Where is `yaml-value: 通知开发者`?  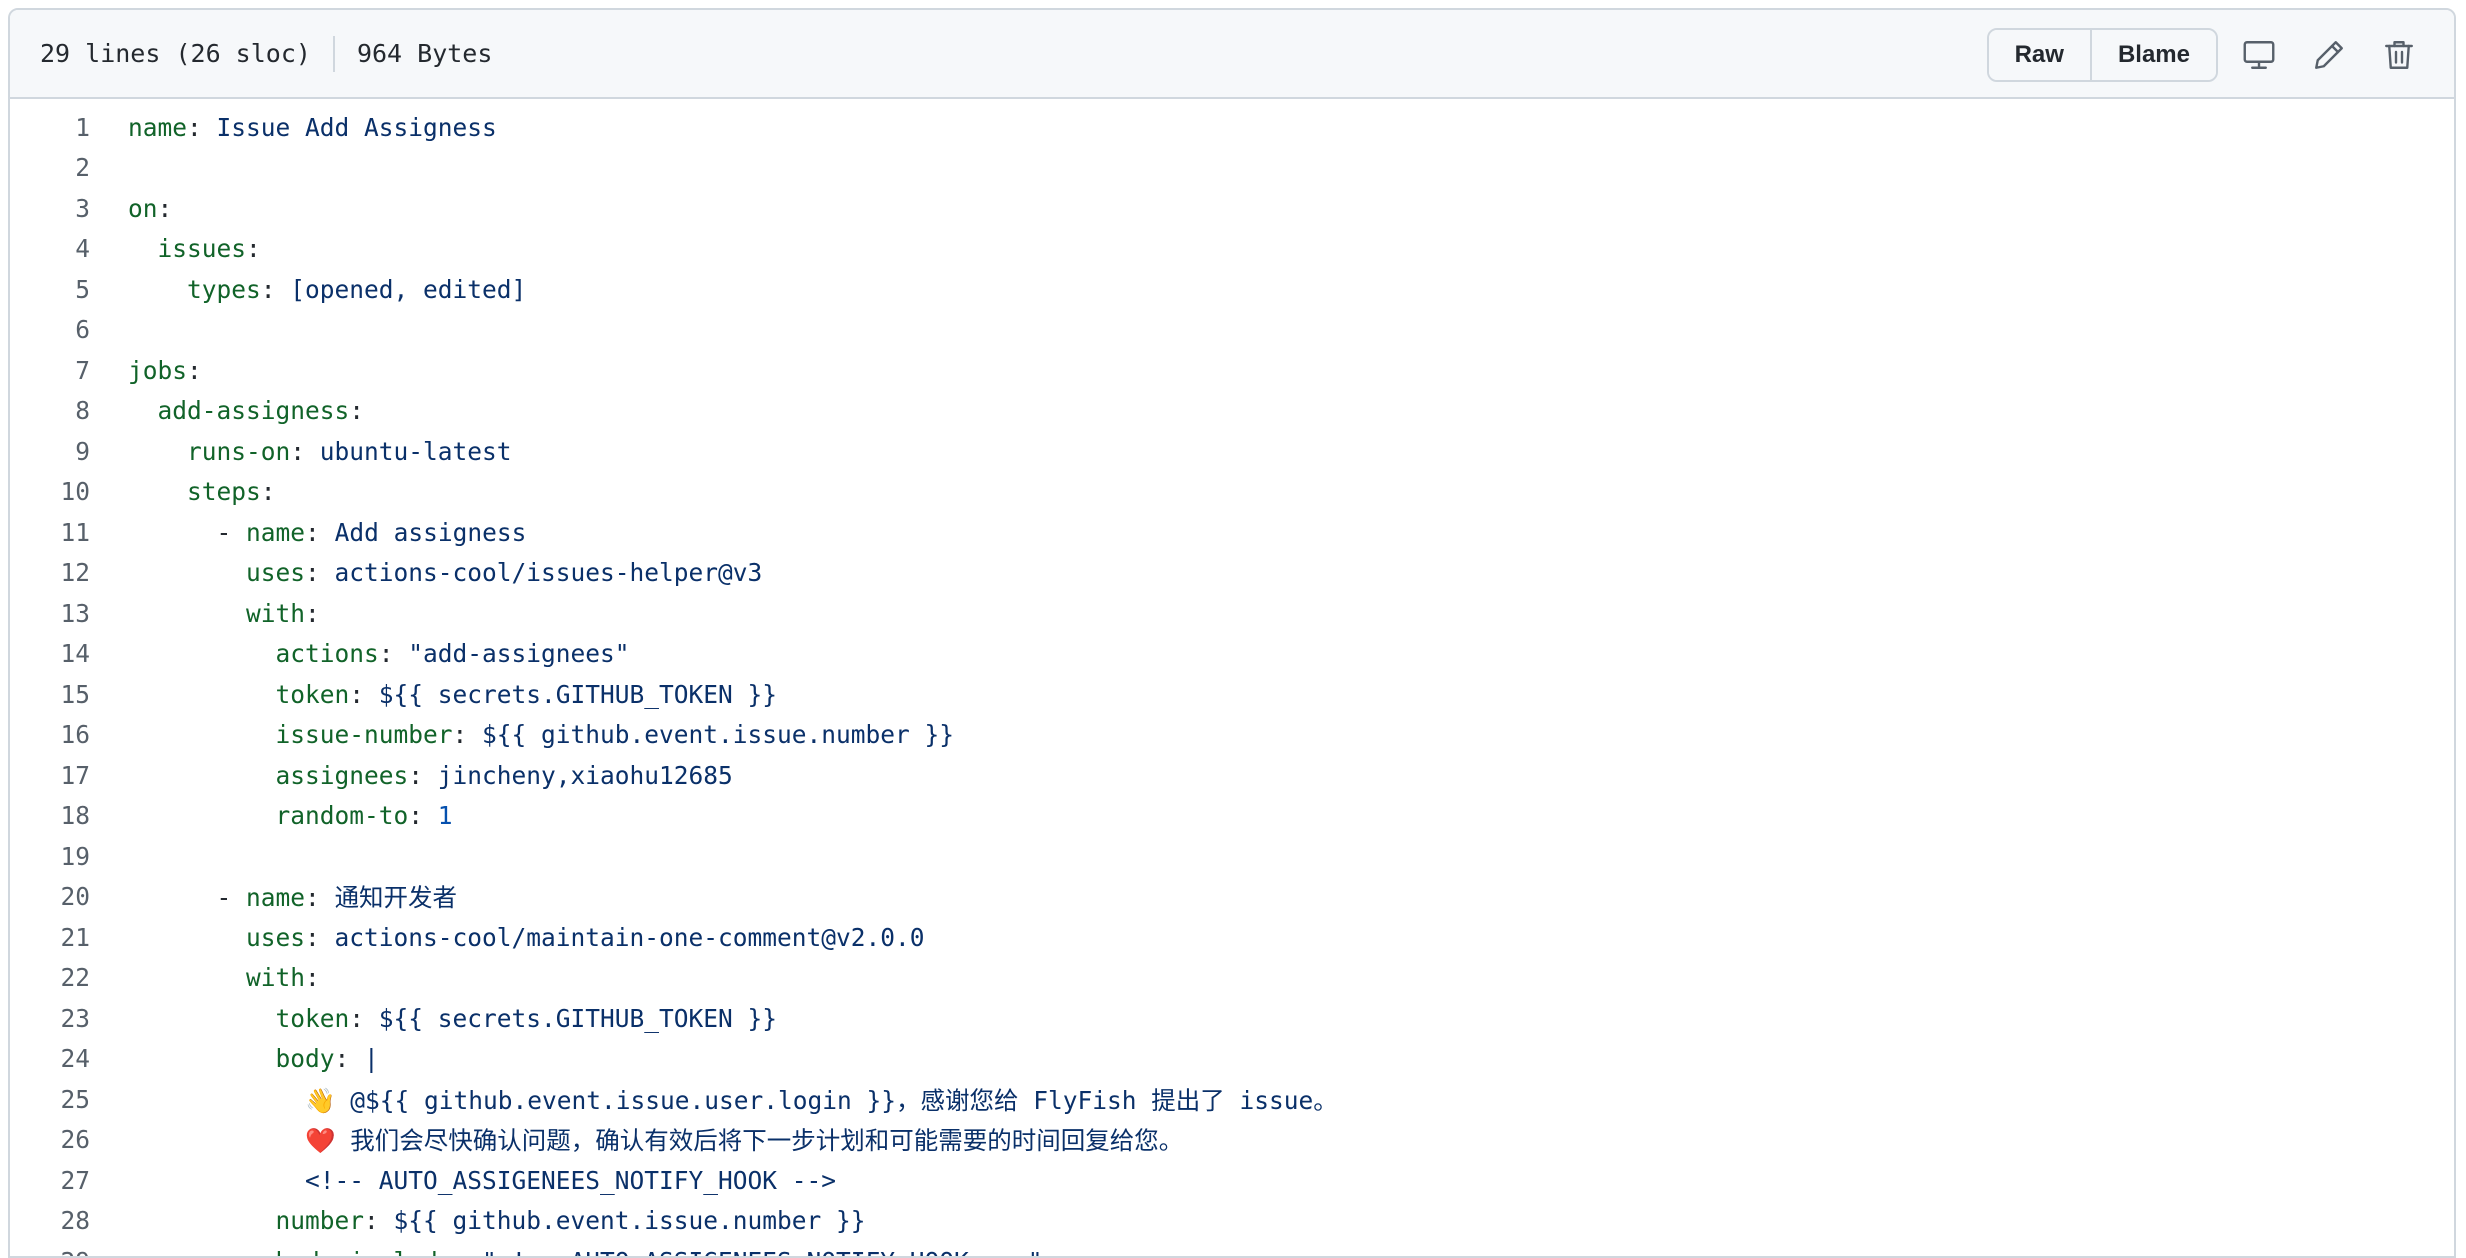
yaml-value: 通知开发者 is located at coordinates (396, 898).